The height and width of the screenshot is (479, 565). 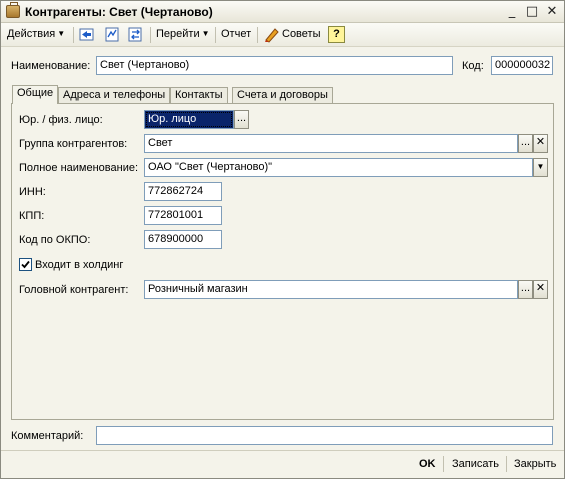 What do you see at coordinates (532, 12) in the screenshot?
I see `maximize-button: □` at bounding box center [532, 12].